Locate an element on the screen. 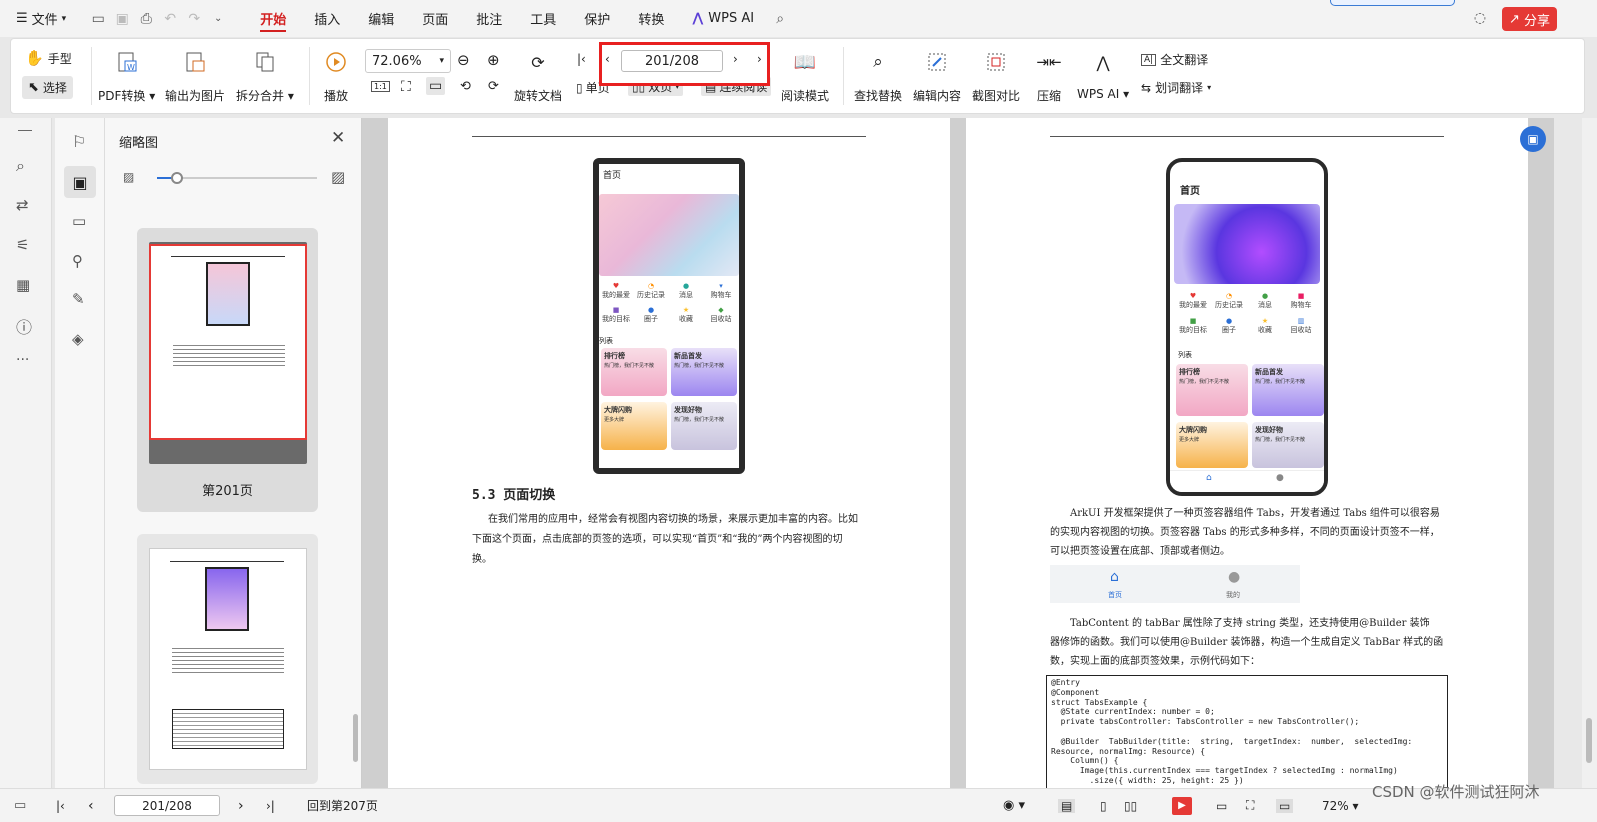 The image size is (1597, 822). rotate-left-button: ⟲ is located at coordinates (465, 86).